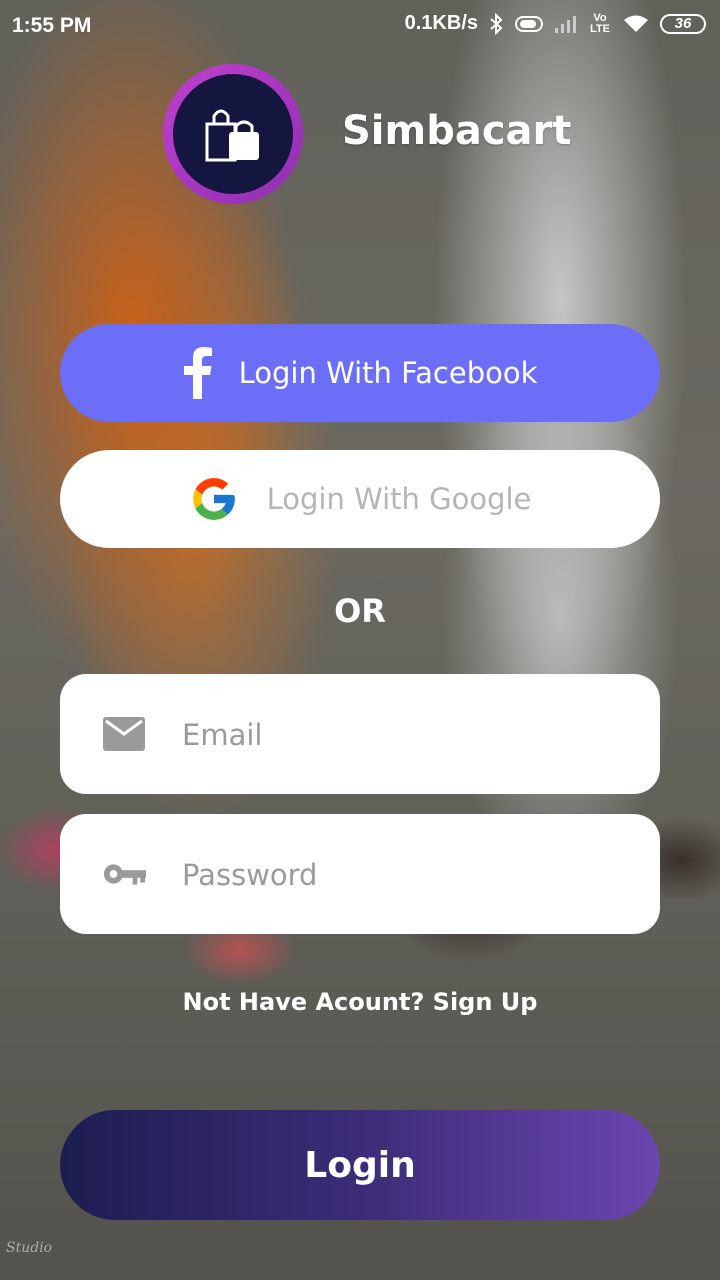 This screenshot has width=720, height=1280. Describe the element at coordinates (214, 499) in the screenshot. I see `google-icon` at that location.